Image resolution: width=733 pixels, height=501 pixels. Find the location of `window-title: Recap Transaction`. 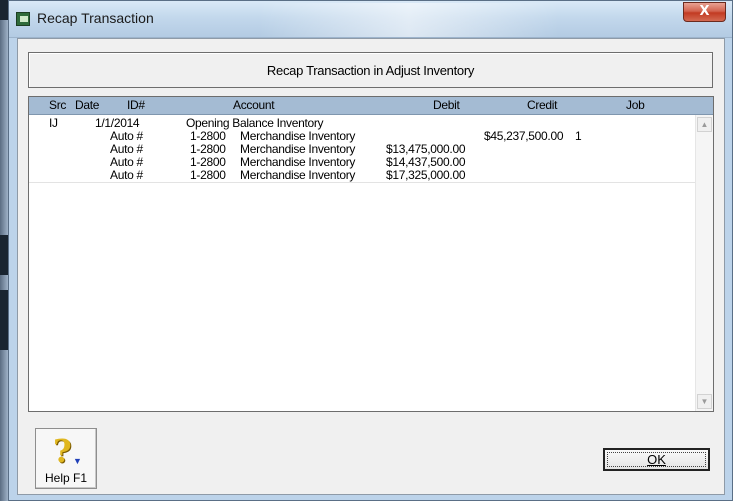

window-title: Recap Transaction is located at coordinates (95, 18).